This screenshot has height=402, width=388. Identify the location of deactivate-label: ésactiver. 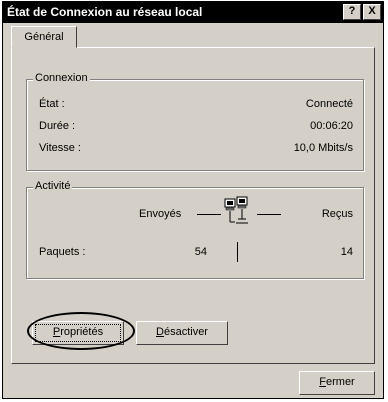
(185, 332).